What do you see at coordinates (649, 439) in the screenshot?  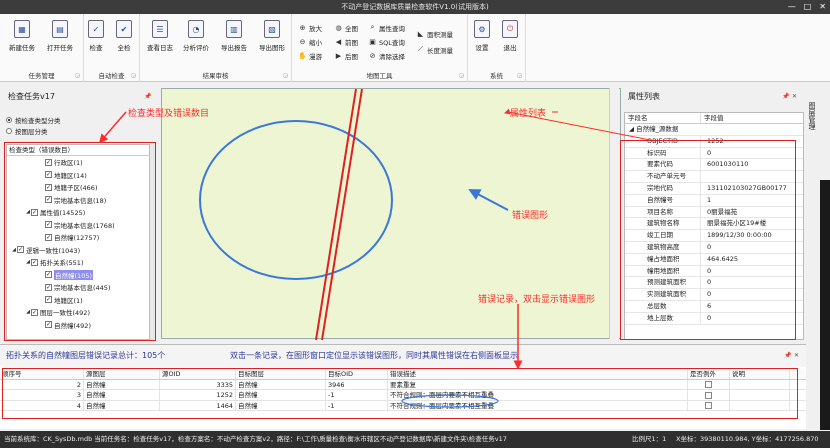 I see `status-scale: 比例尺1：1` at bounding box center [649, 439].